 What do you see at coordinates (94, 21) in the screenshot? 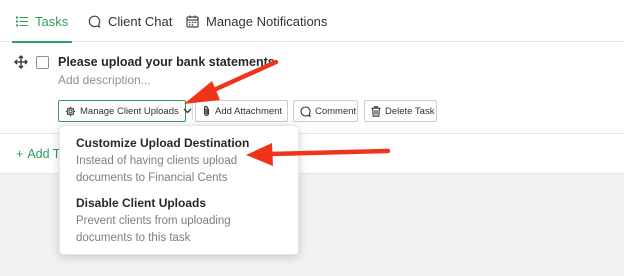
I see `chat-bubble-icon` at bounding box center [94, 21].